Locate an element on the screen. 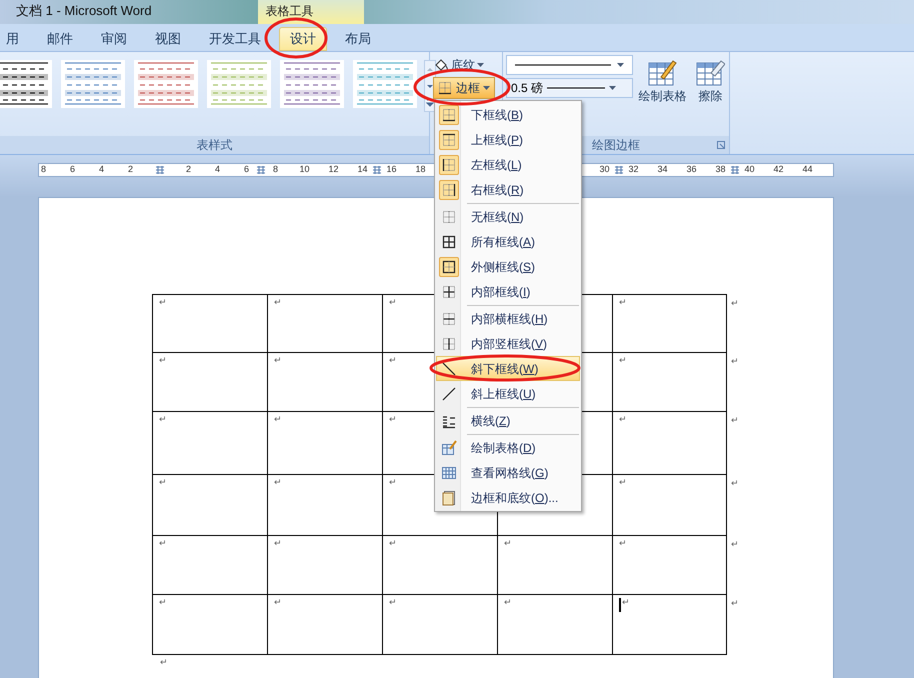 The height and width of the screenshot is (678, 914). annotation-ellipse is located at coordinates (296, 38).